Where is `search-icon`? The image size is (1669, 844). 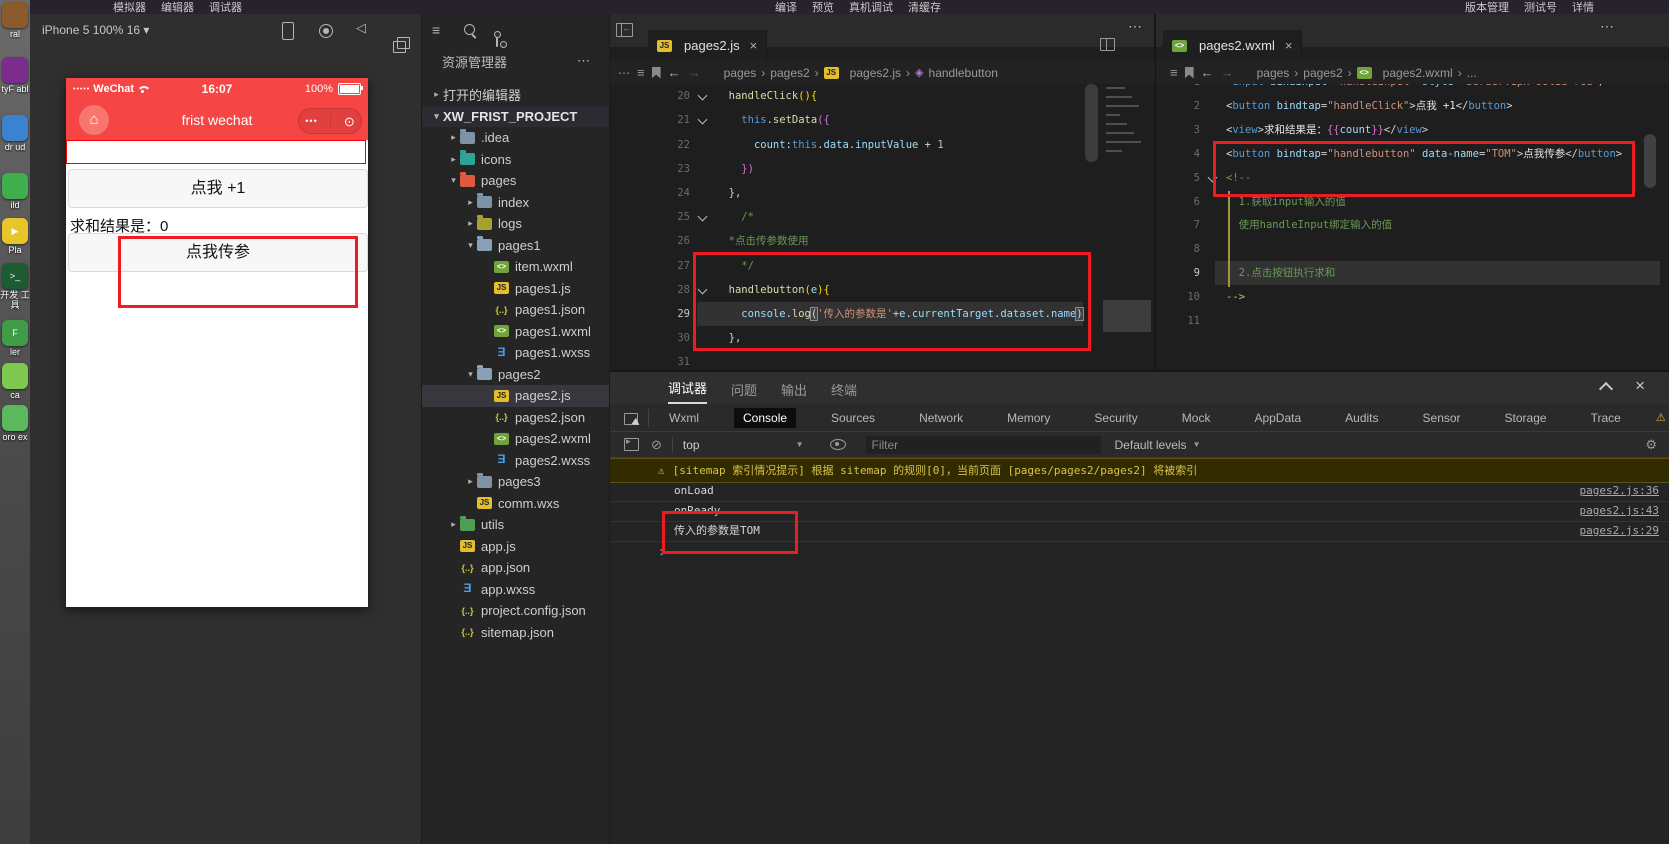
search-icon is located at coordinates (469, 29).